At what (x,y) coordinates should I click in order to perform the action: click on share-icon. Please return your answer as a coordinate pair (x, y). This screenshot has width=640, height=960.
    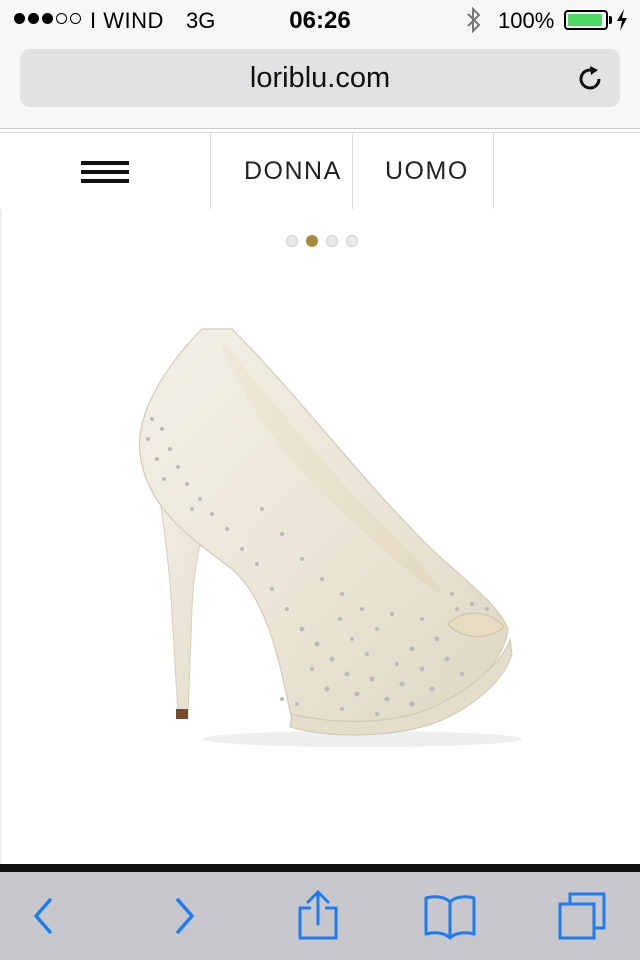
    Looking at the image, I should click on (318, 916).